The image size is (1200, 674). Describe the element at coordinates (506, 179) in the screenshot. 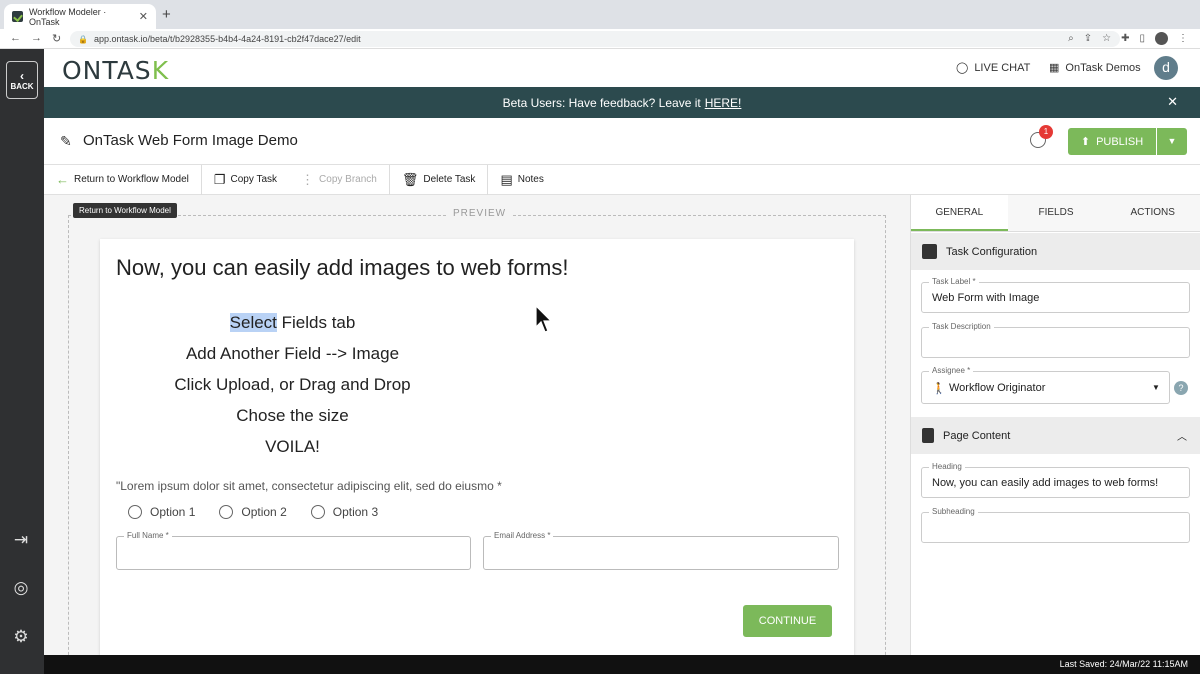

I see `notes-icon: ▤` at that location.